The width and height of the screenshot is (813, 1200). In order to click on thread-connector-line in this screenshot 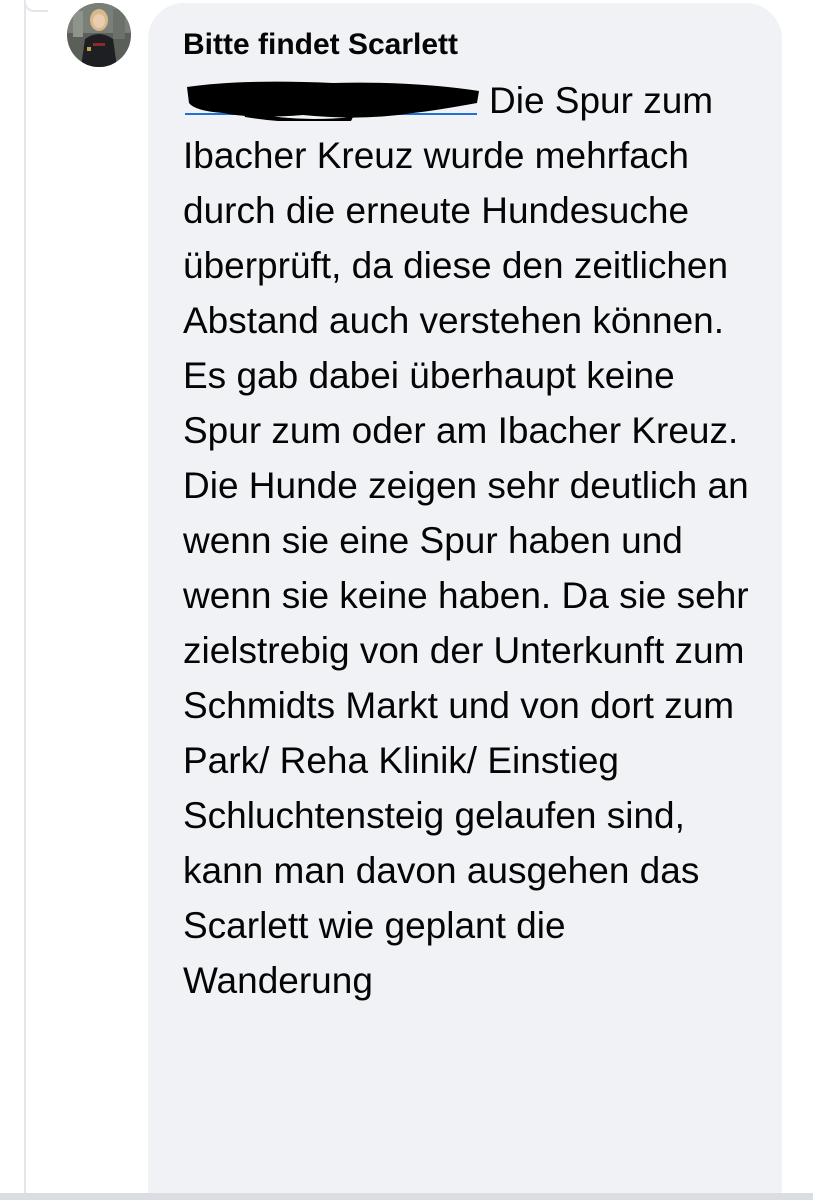, I will do `click(25, 600)`.